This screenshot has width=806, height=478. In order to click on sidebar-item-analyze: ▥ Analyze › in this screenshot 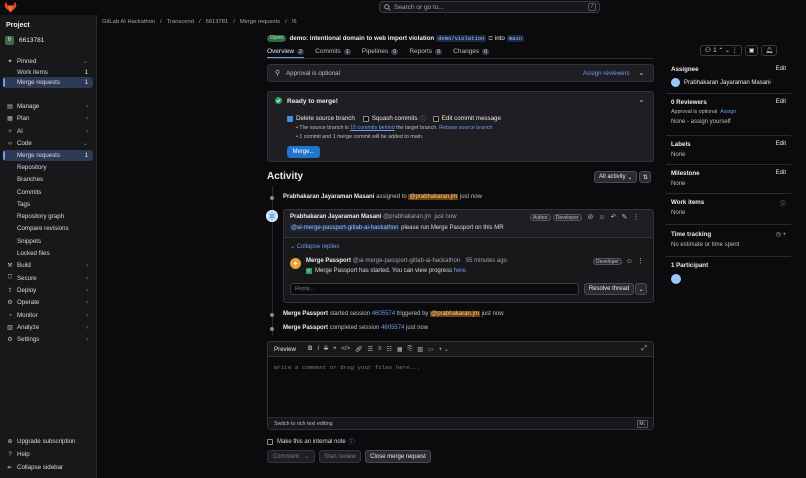, I will do `click(48, 327)`.